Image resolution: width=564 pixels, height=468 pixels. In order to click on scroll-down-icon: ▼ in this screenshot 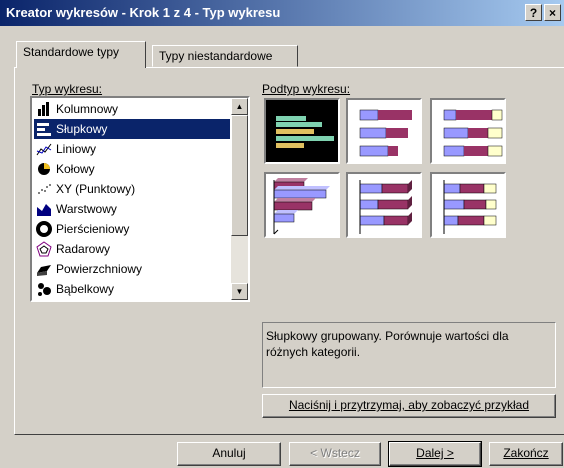, I will do `click(239, 291)`.